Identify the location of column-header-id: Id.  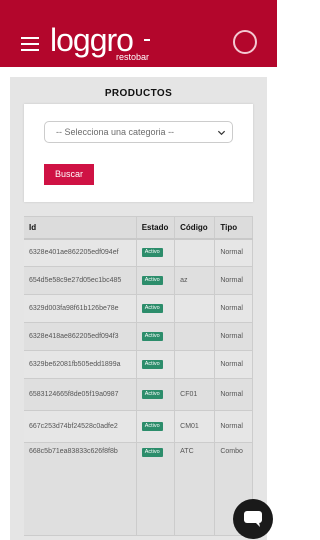
(80, 228).